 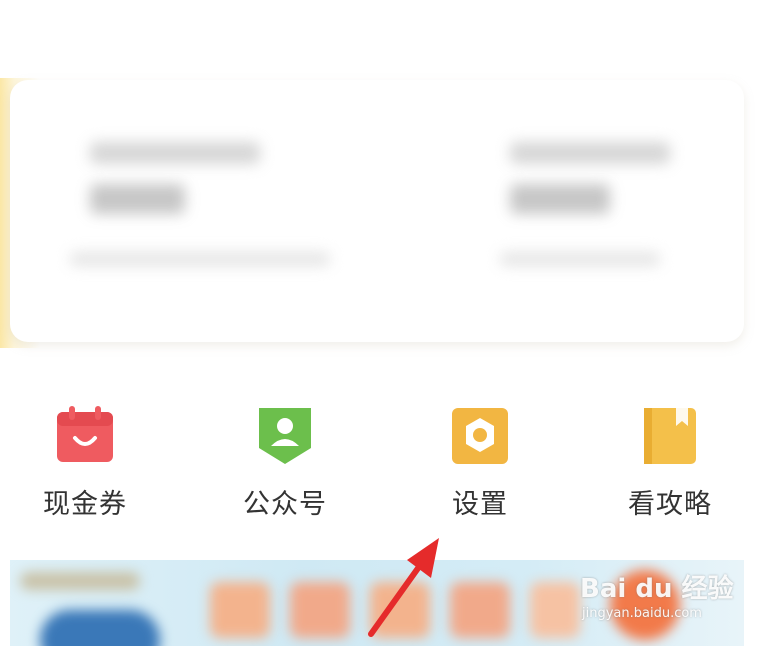 I want to click on coupon-calendar-icon, so click(x=85, y=434).